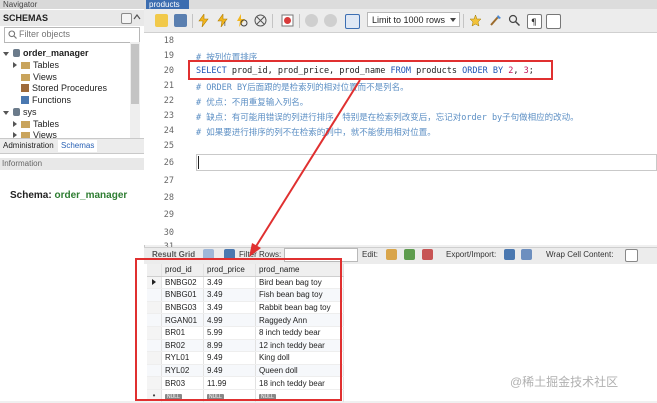  I want to click on sql-comment: # 优点：不用重复输入列名。, so click(252, 103).